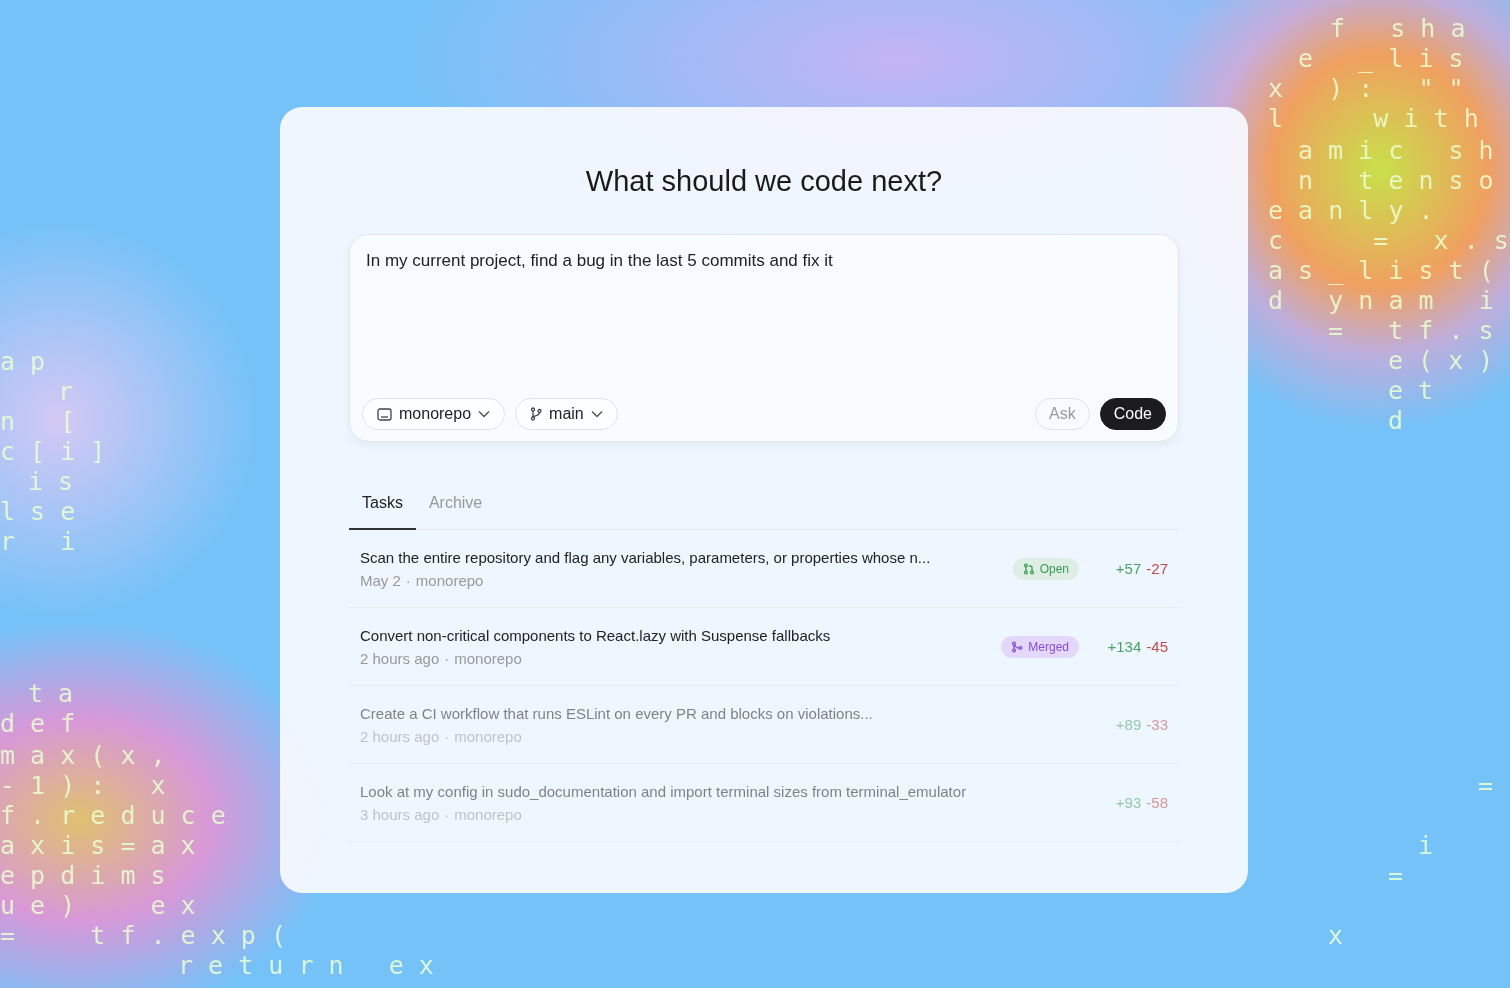 The height and width of the screenshot is (988, 1510). I want to click on code-fragment: = t f . s, so click(1411, 331).